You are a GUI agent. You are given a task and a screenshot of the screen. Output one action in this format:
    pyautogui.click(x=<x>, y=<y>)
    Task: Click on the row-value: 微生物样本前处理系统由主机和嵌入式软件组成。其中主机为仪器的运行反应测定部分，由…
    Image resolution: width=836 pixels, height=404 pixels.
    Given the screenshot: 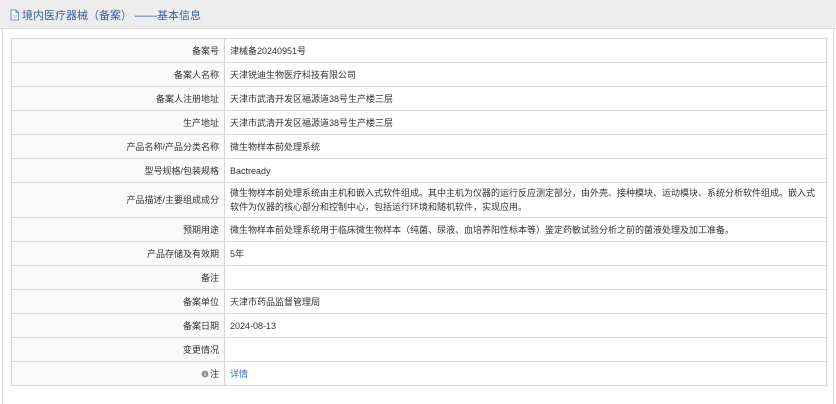 What is the action you would take?
    pyautogui.click(x=525, y=200)
    